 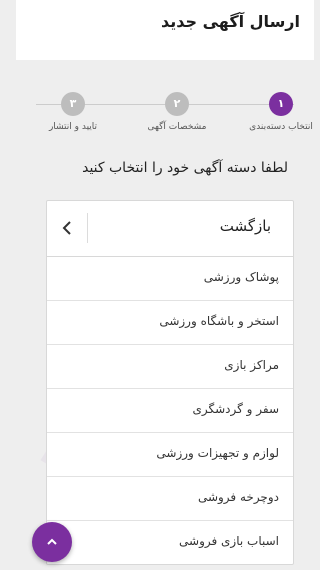 What do you see at coordinates (87, 228) in the screenshot?
I see `divider` at bounding box center [87, 228].